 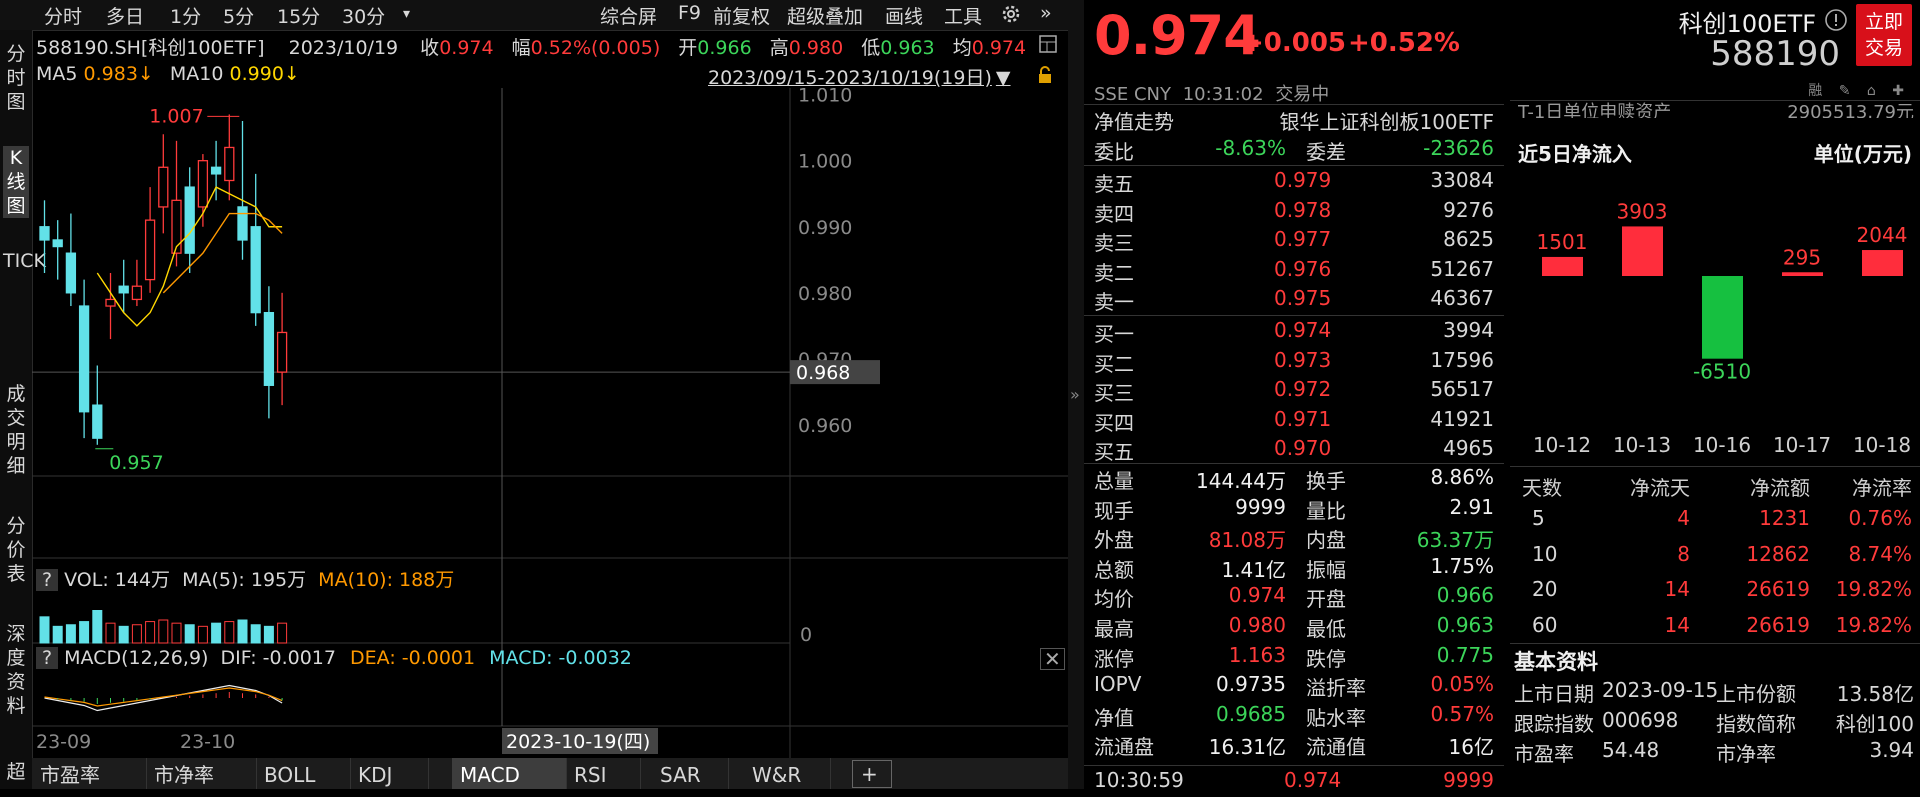 I want to click on forward-adjust-button: 前复权, so click(x=741, y=15).